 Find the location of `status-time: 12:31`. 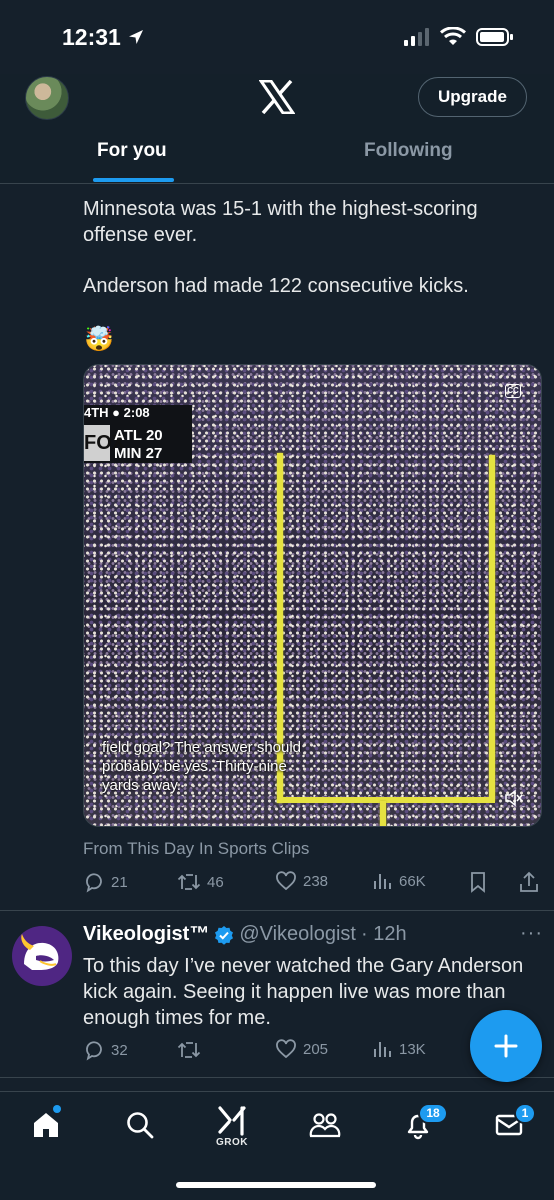

status-time: 12:31 is located at coordinates (103, 37).